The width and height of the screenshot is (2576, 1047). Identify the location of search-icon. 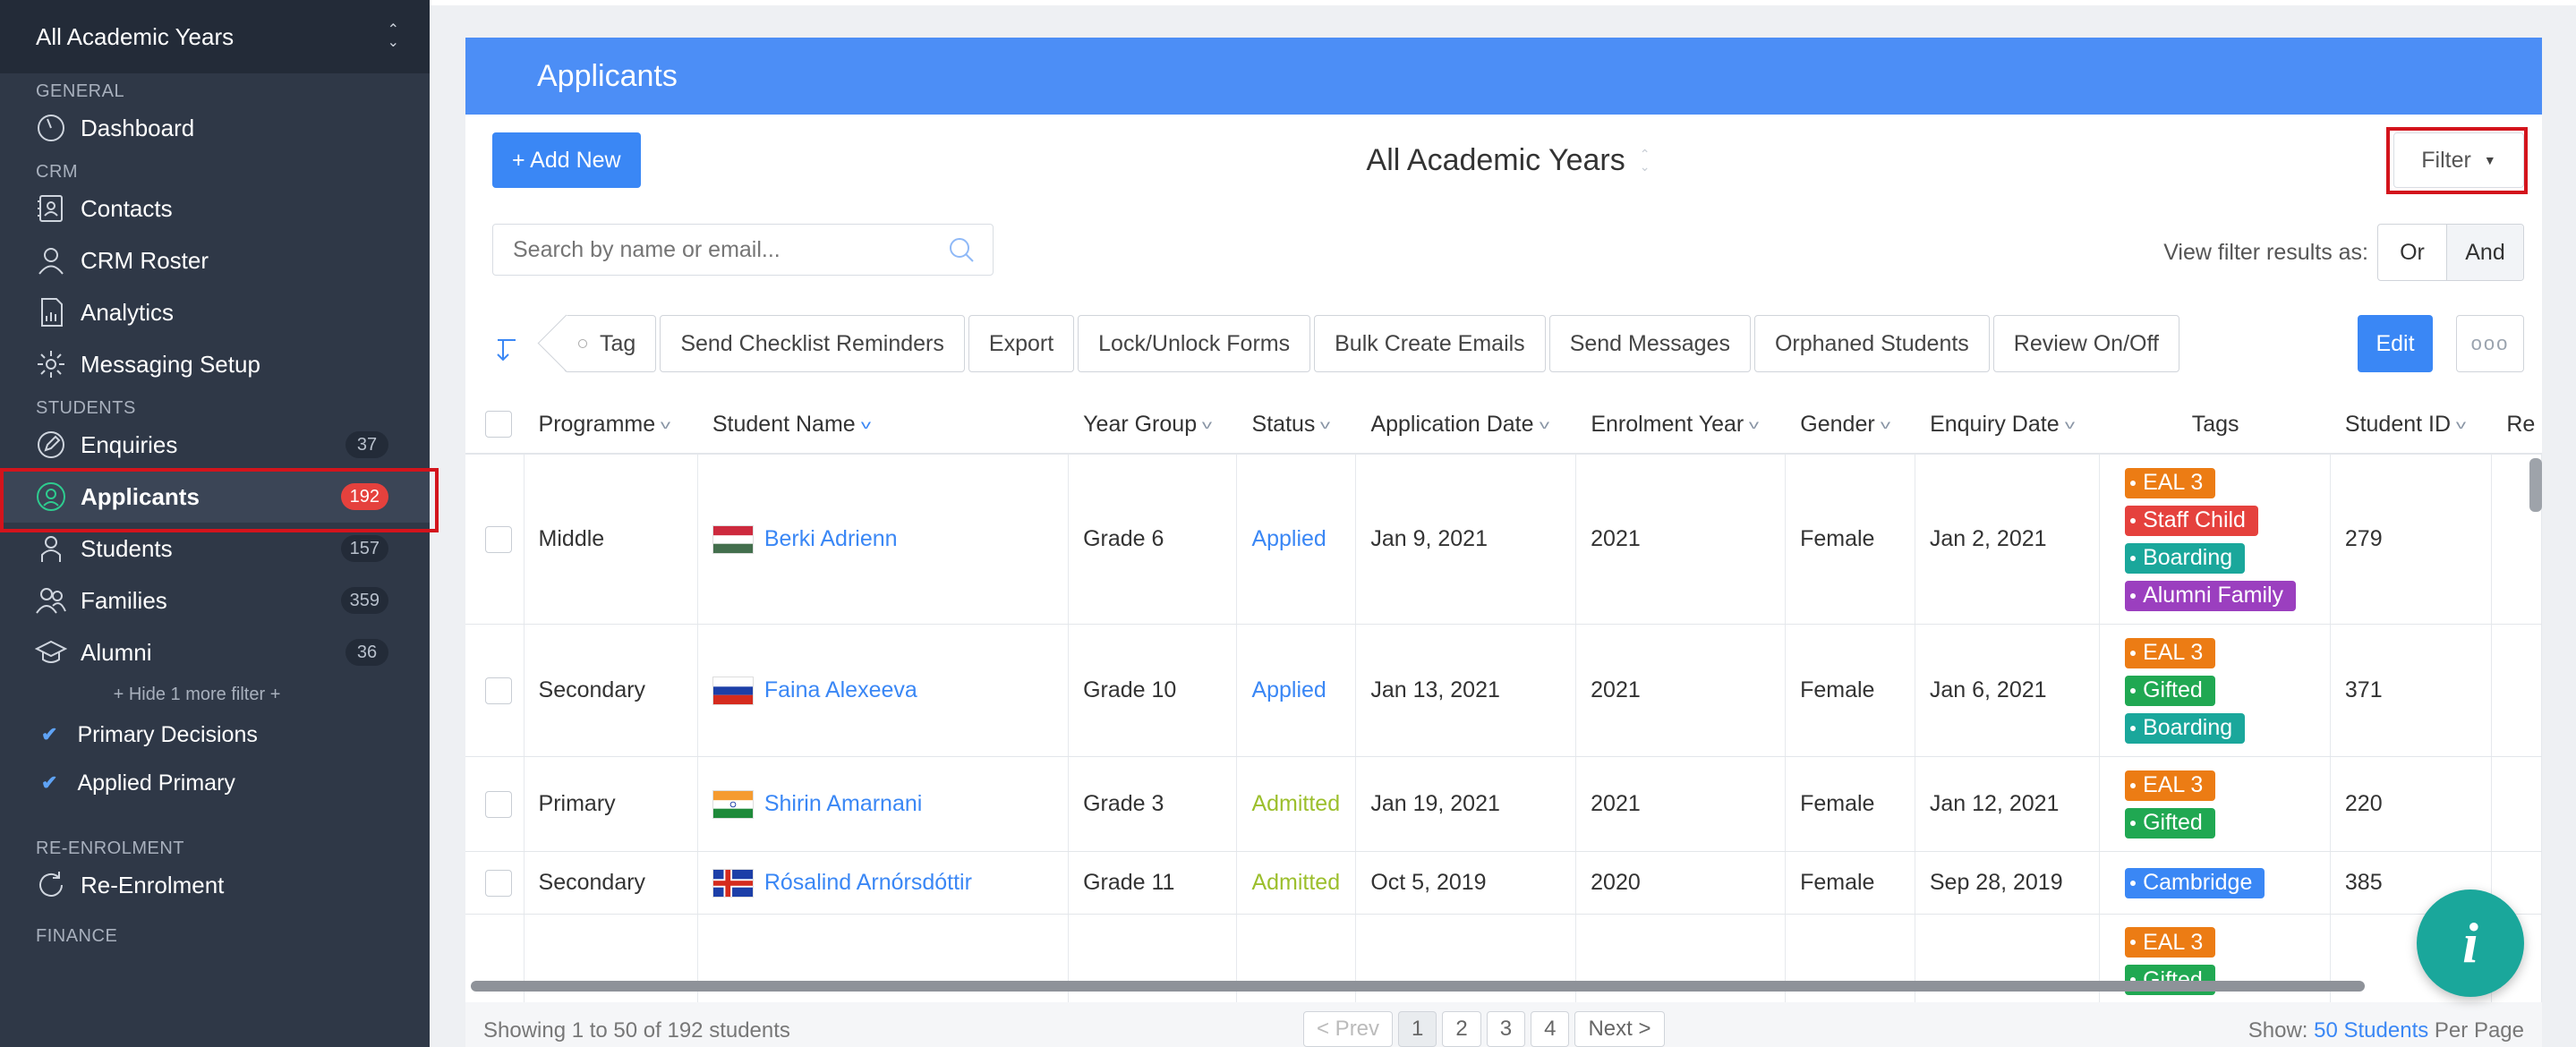
(961, 249).